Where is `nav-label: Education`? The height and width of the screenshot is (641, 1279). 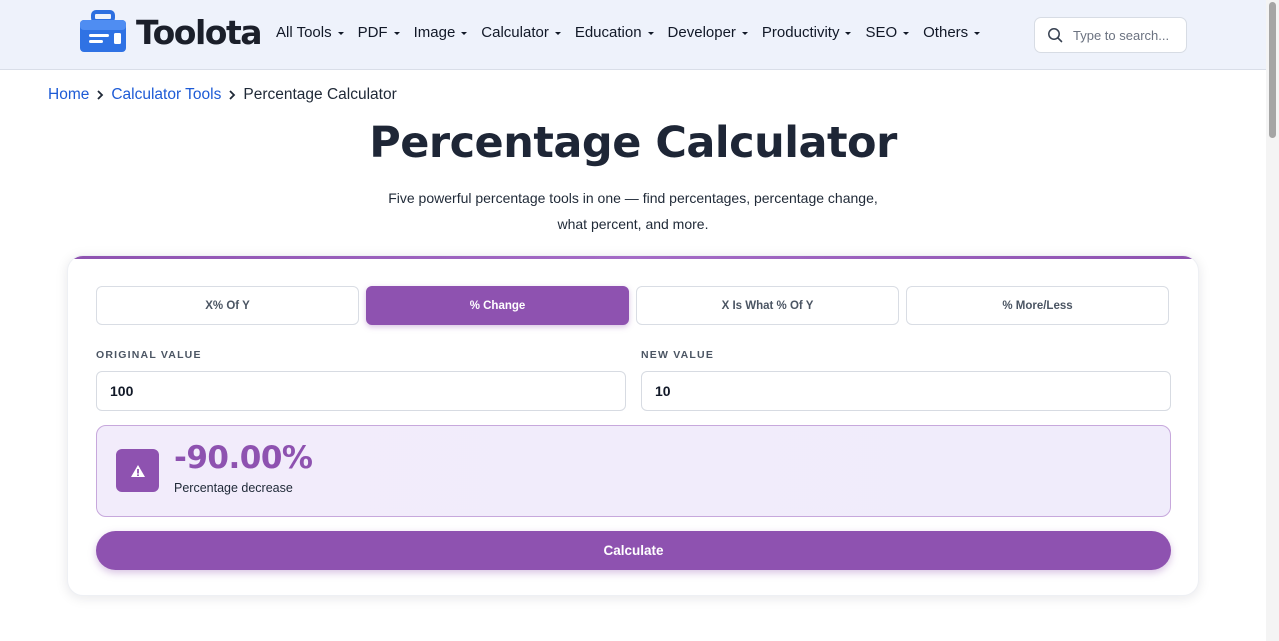
nav-label: Education is located at coordinates (608, 32).